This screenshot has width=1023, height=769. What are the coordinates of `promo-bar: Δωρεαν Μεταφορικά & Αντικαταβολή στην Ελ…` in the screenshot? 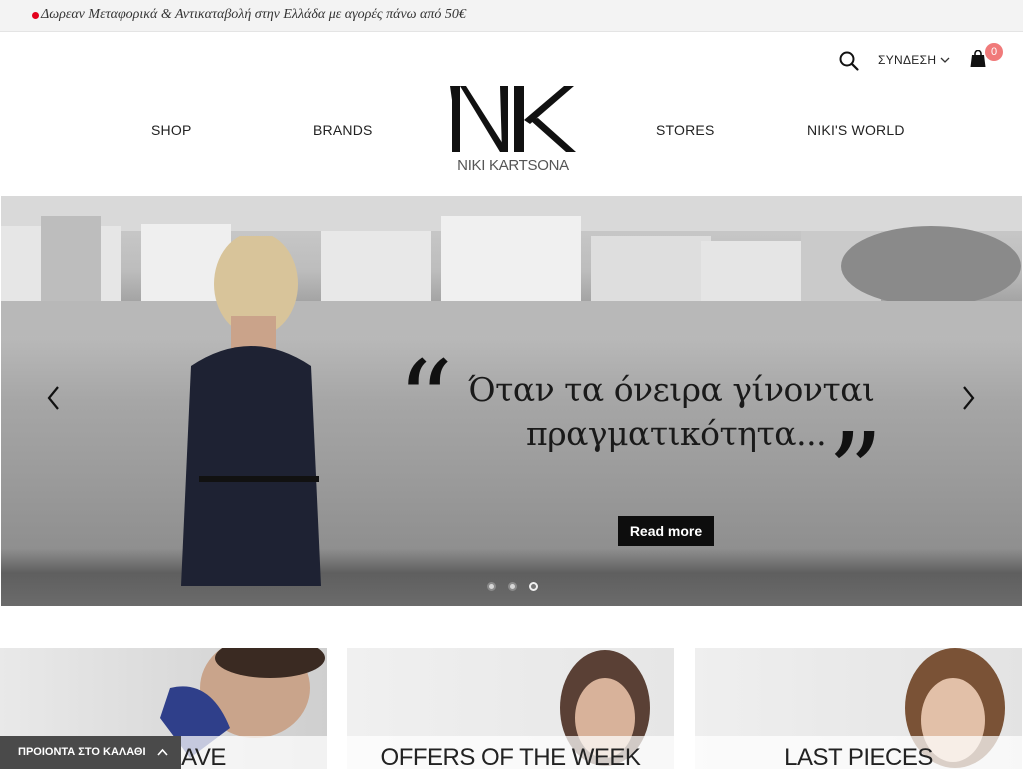 It's located at (511, 16).